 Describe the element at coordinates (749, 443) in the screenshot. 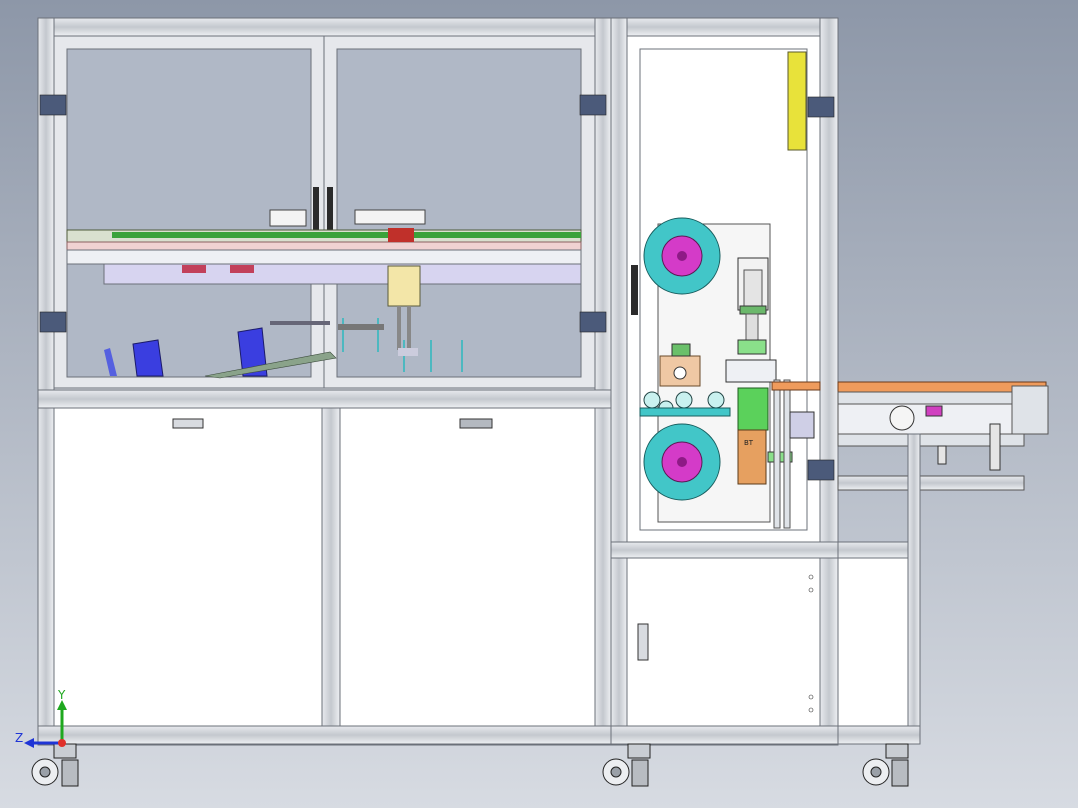

I see `part-label-tag: BT` at that location.